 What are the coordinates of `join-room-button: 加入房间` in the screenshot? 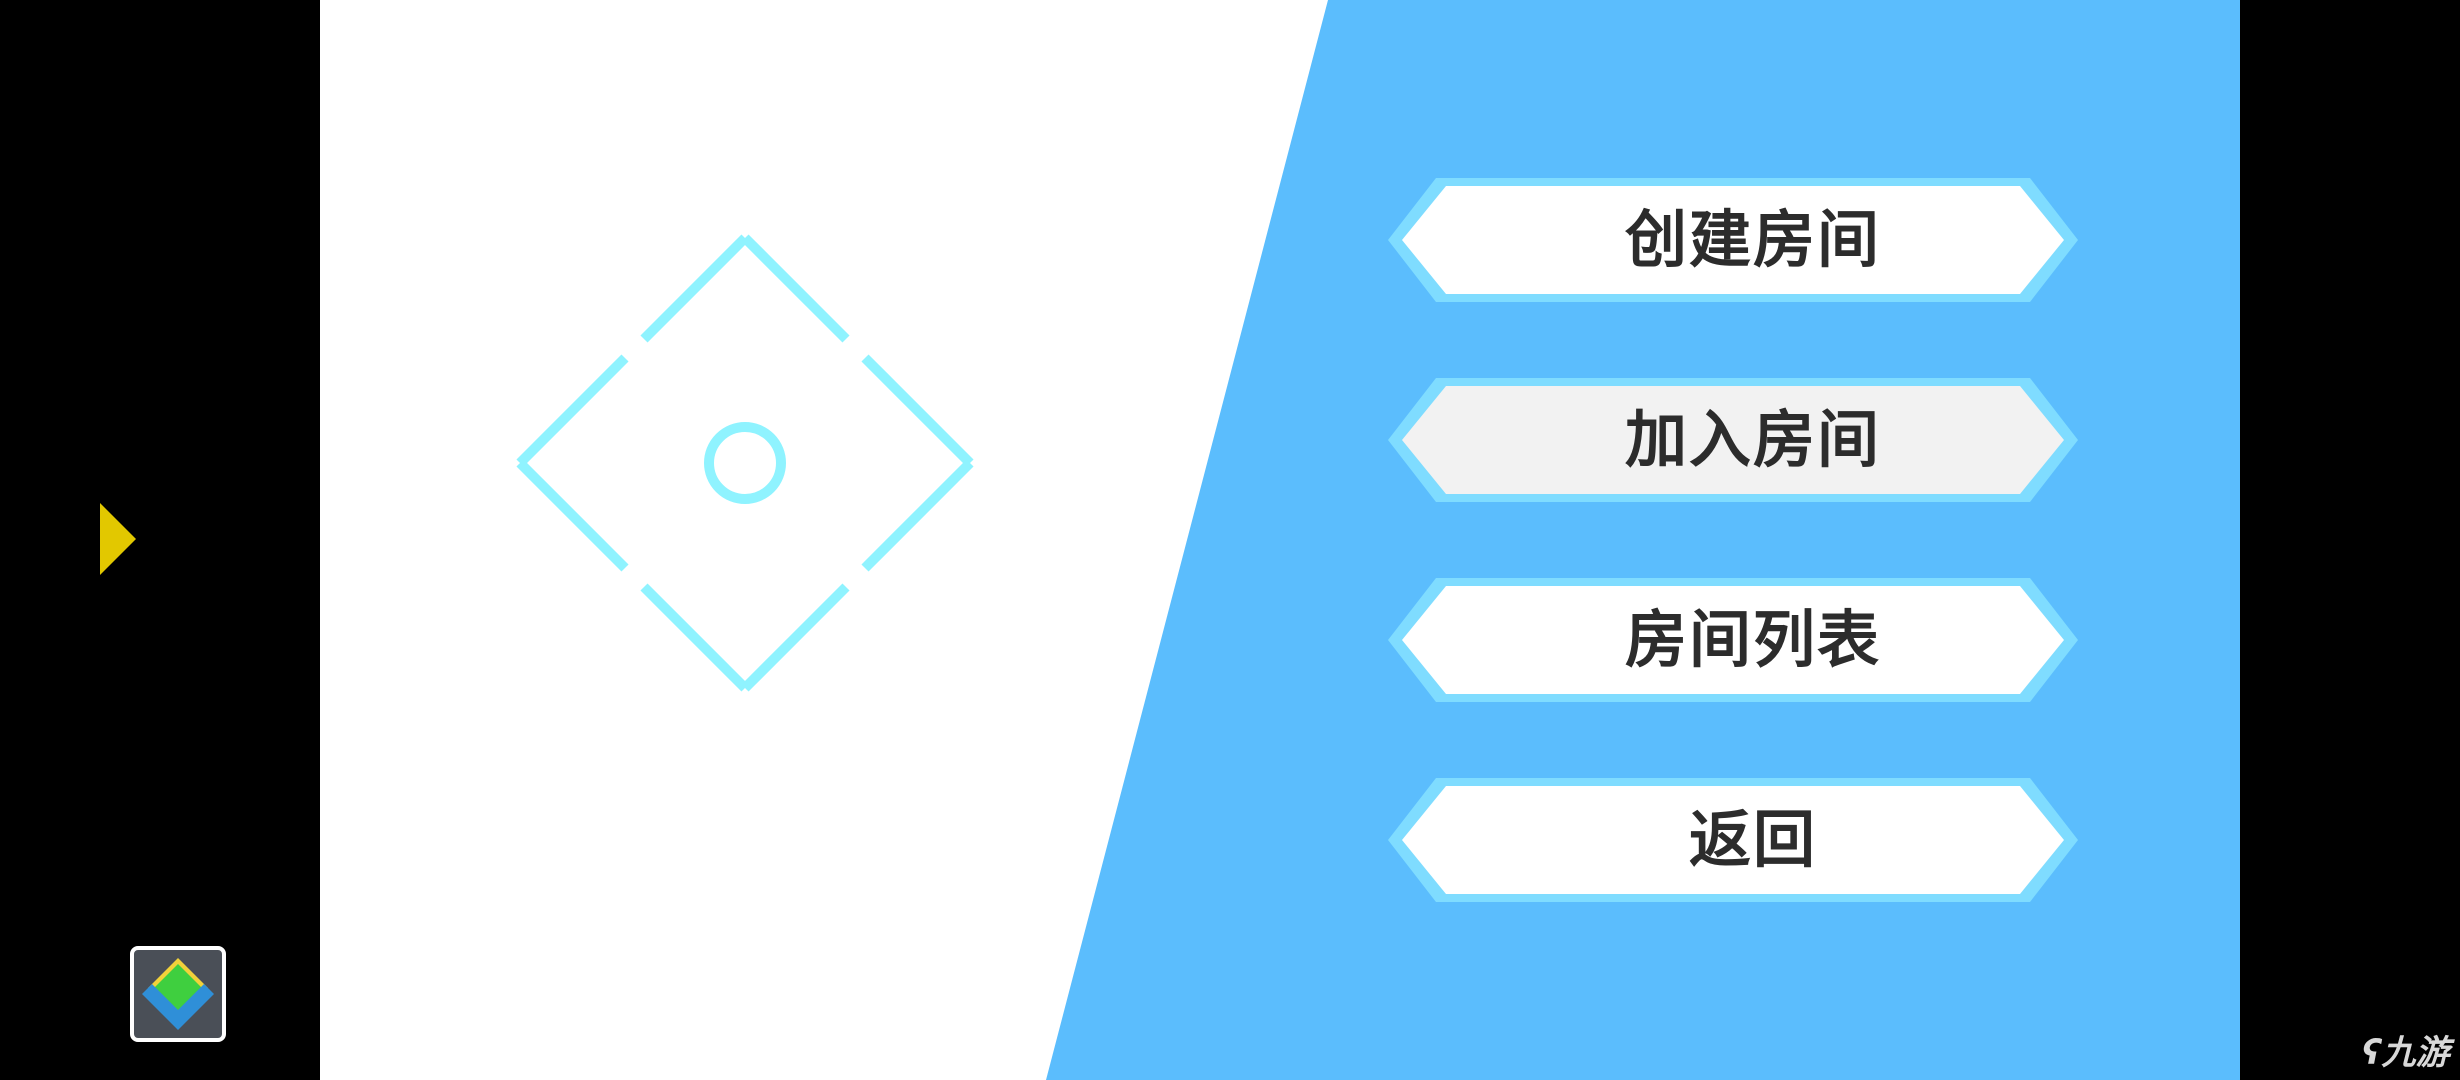 It's located at (1733, 440).